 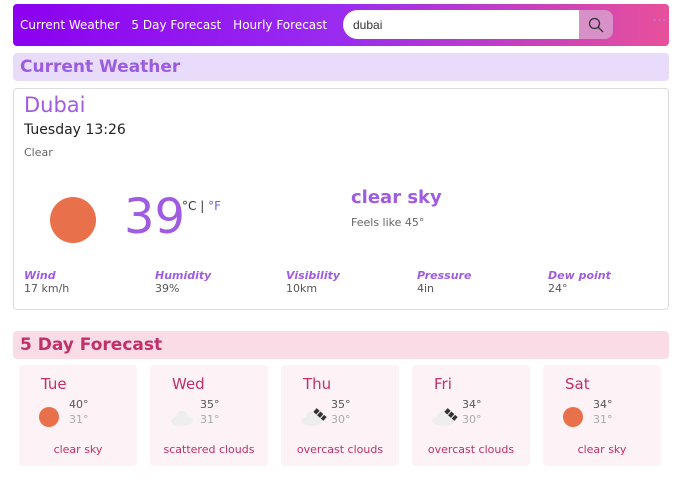 I want to click on forecast-high: 40°, so click(x=79, y=404).